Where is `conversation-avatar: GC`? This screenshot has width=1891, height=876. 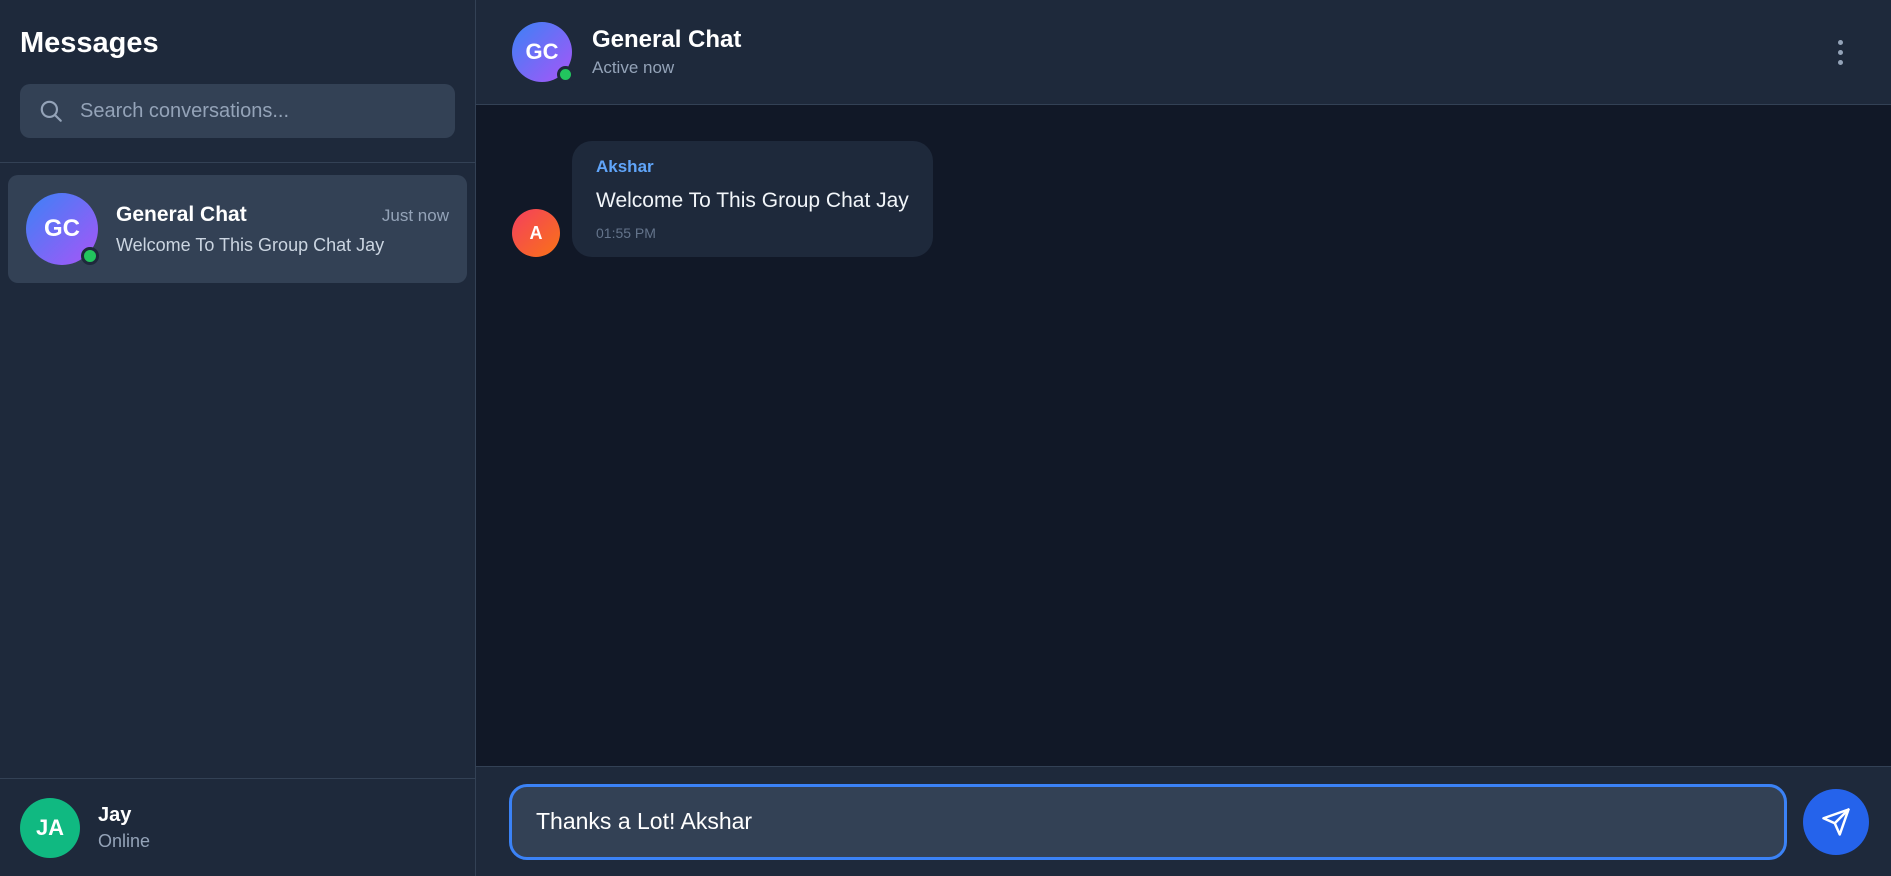 conversation-avatar: GC is located at coordinates (62, 229).